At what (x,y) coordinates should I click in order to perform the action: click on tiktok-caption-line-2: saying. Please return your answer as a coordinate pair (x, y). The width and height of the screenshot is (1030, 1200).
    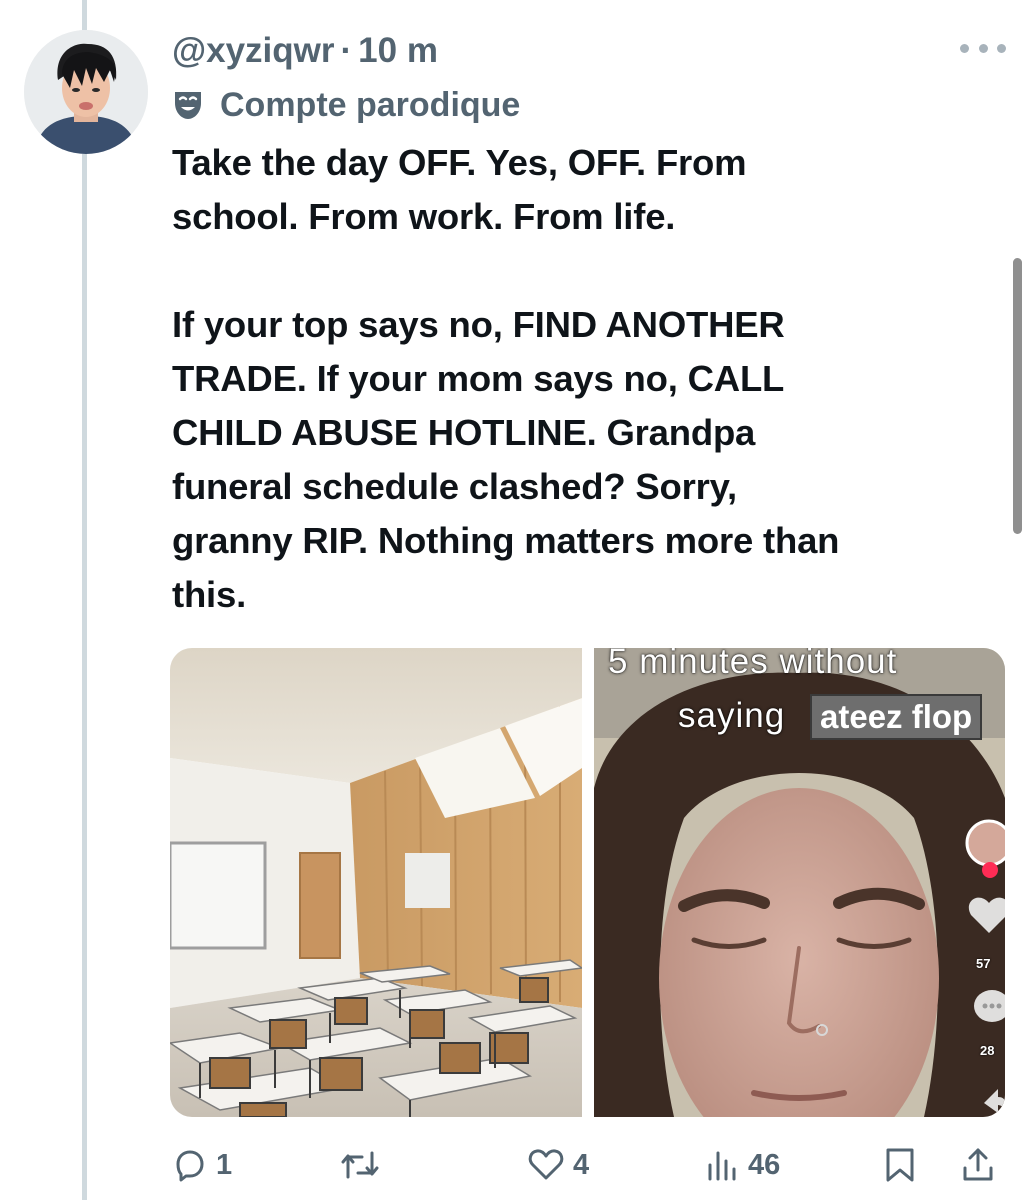
    Looking at the image, I should click on (732, 715).